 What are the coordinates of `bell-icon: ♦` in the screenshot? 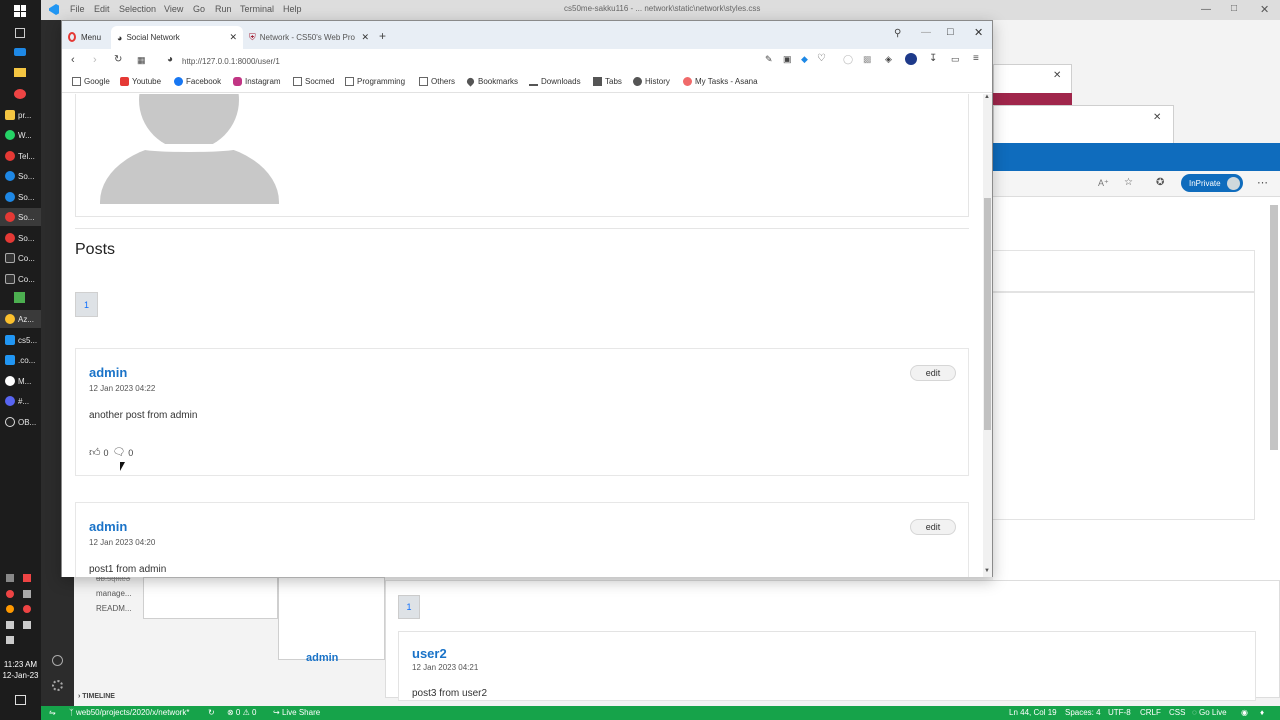 It's located at (1262, 712).